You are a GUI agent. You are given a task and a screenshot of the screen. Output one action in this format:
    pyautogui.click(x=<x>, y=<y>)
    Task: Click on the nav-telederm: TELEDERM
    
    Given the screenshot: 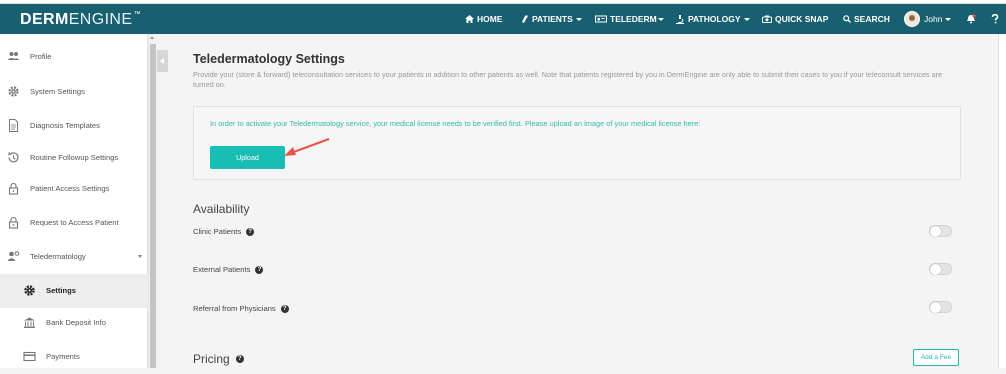 What is the action you would take?
    pyautogui.click(x=629, y=19)
    